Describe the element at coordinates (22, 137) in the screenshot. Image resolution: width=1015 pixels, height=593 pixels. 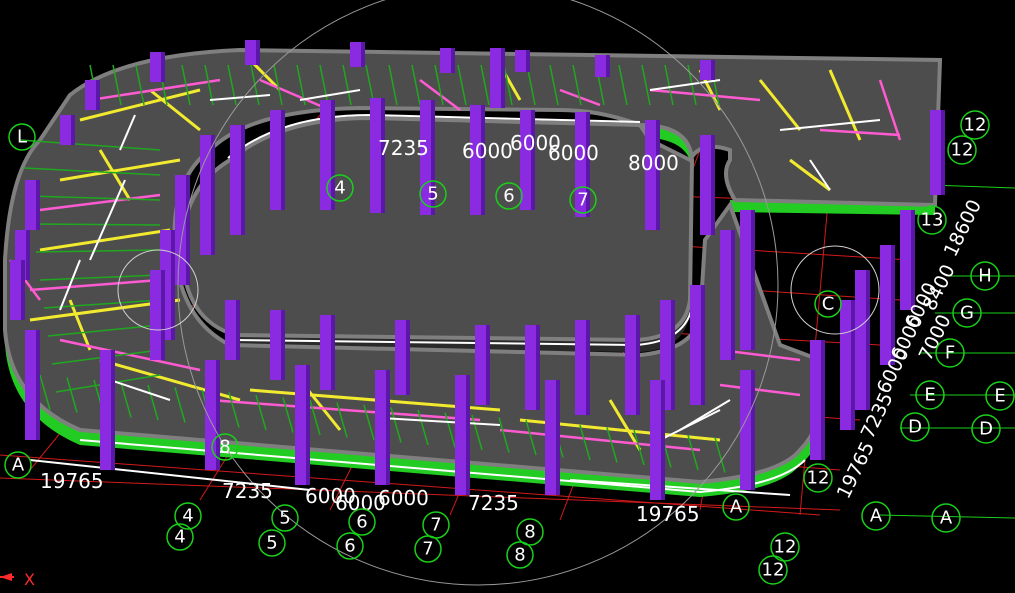
I see `axis-bubble: L` at that location.